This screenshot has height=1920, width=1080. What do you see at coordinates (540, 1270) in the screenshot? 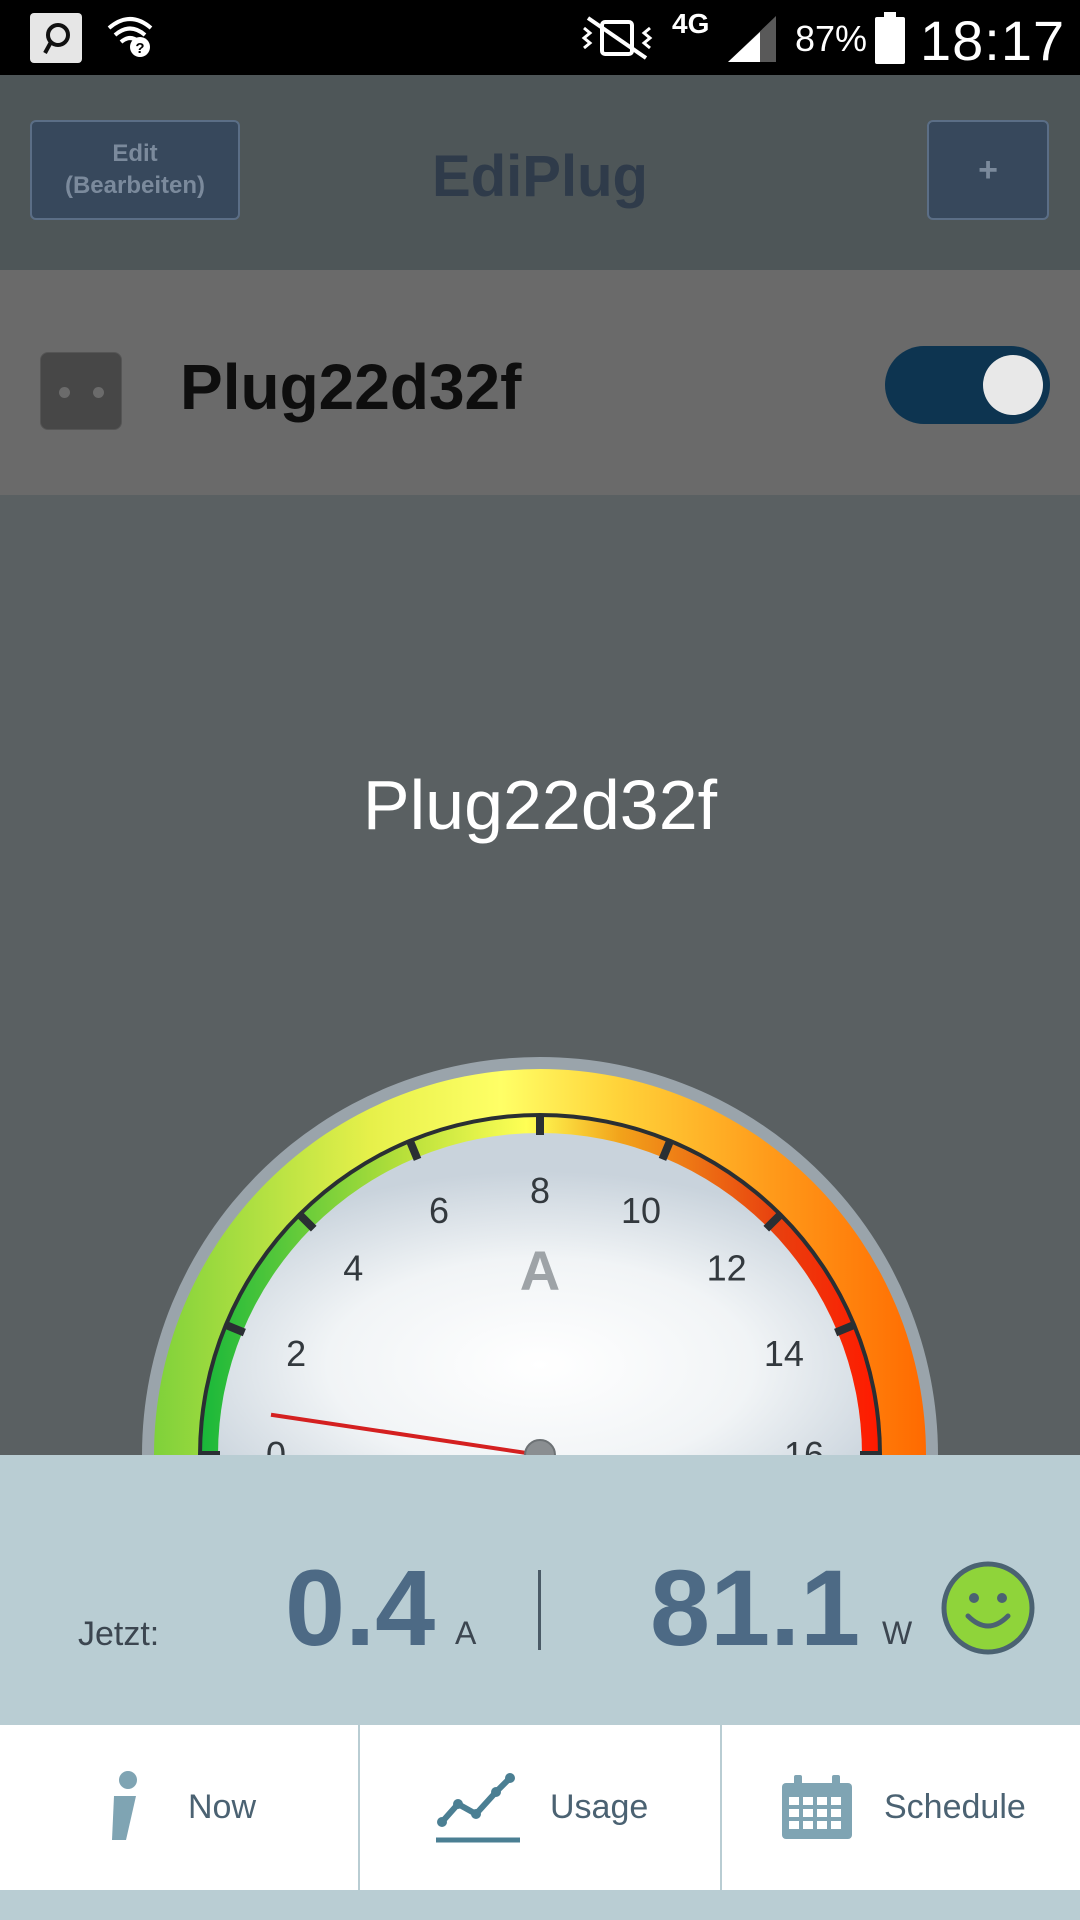
I see `gauge-unit-label: A` at bounding box center [540, 1270].